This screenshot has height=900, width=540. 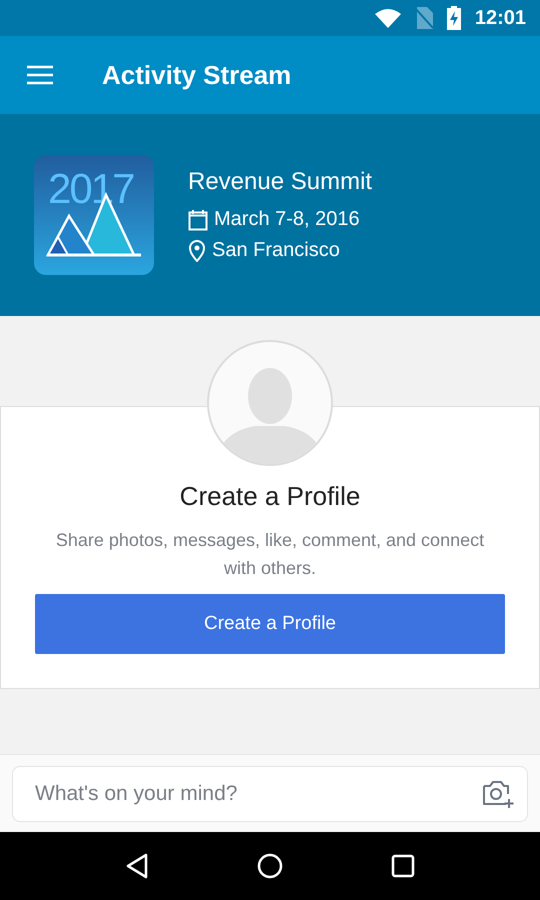 What do you see at coordinates (276, 250) in the screenshot?
I see `event-location: San Francisco` at bounding box center [276, 250].